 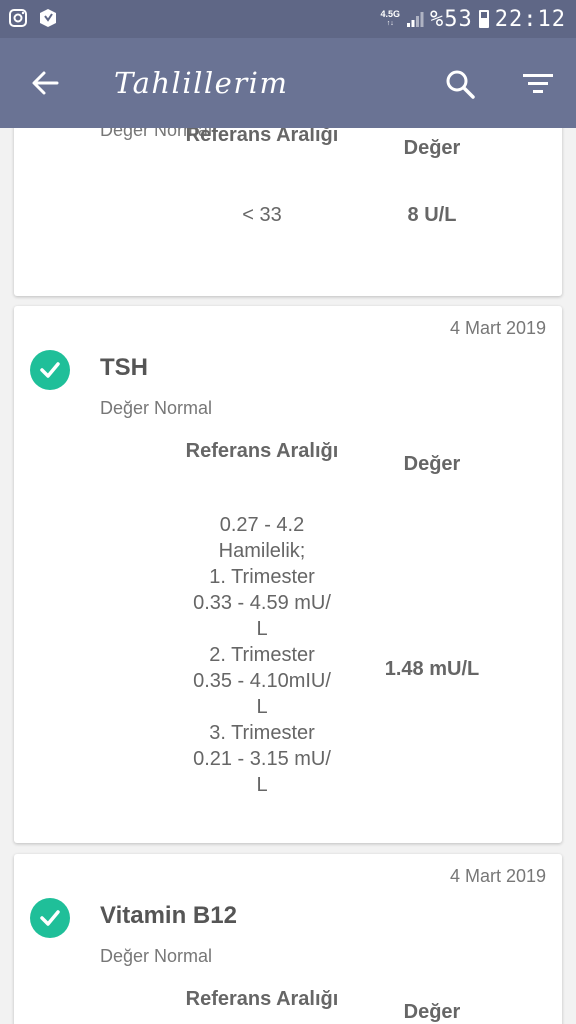 What do you see at coordinates (288, 19) in the screenshot?
I see `status-bar: 4.5G ↑↓ %53 22:12` at bounding box center [288, 19].